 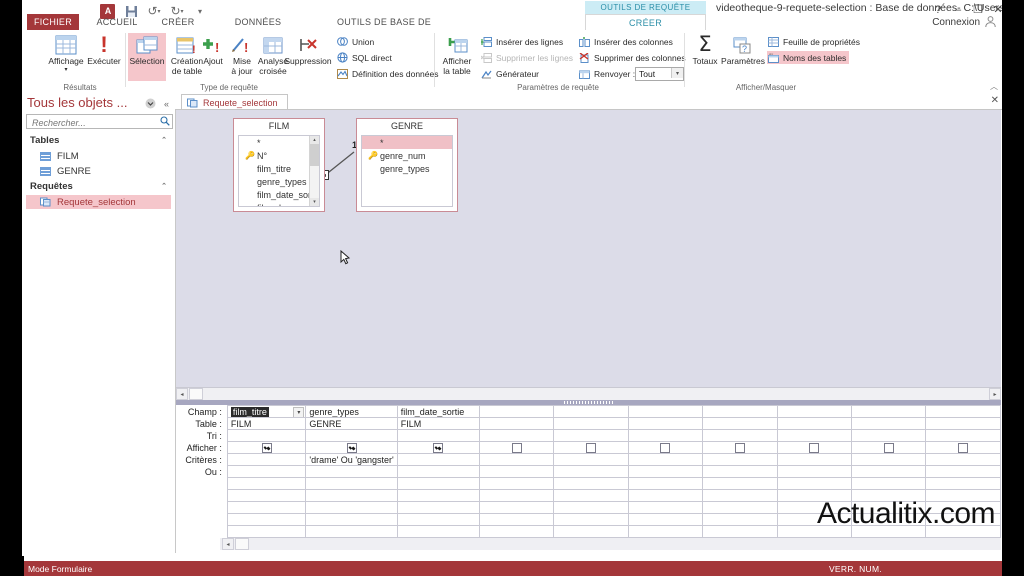 What do you see at coordinates (150, 103) in the screenshot?
I see `chevron-down-circle-icon` at bounding box center [150, 103].